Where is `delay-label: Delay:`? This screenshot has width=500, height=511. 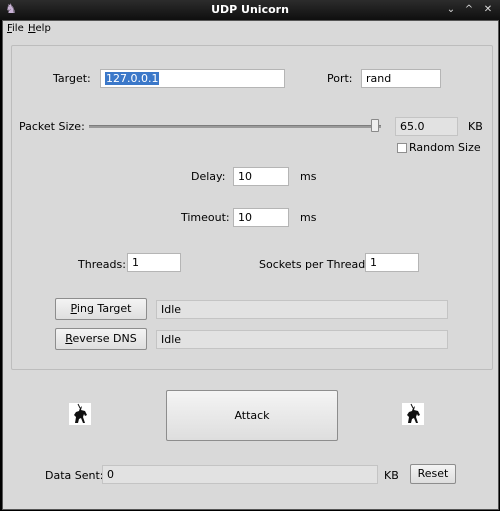 delay-label: Delay: is located at coordinates (208, 176).